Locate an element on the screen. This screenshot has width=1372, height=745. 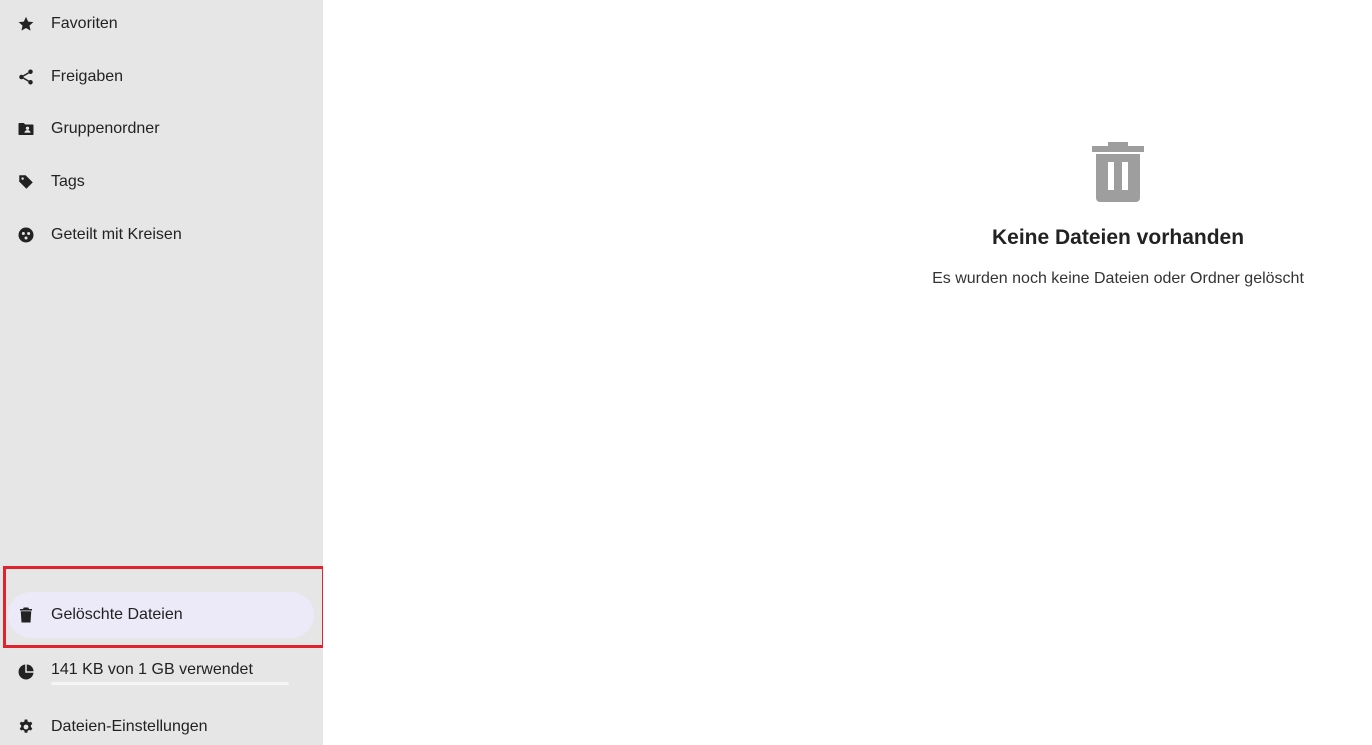
sidebar-item-favorites: Favoriten is located at coordinates (161, 24).